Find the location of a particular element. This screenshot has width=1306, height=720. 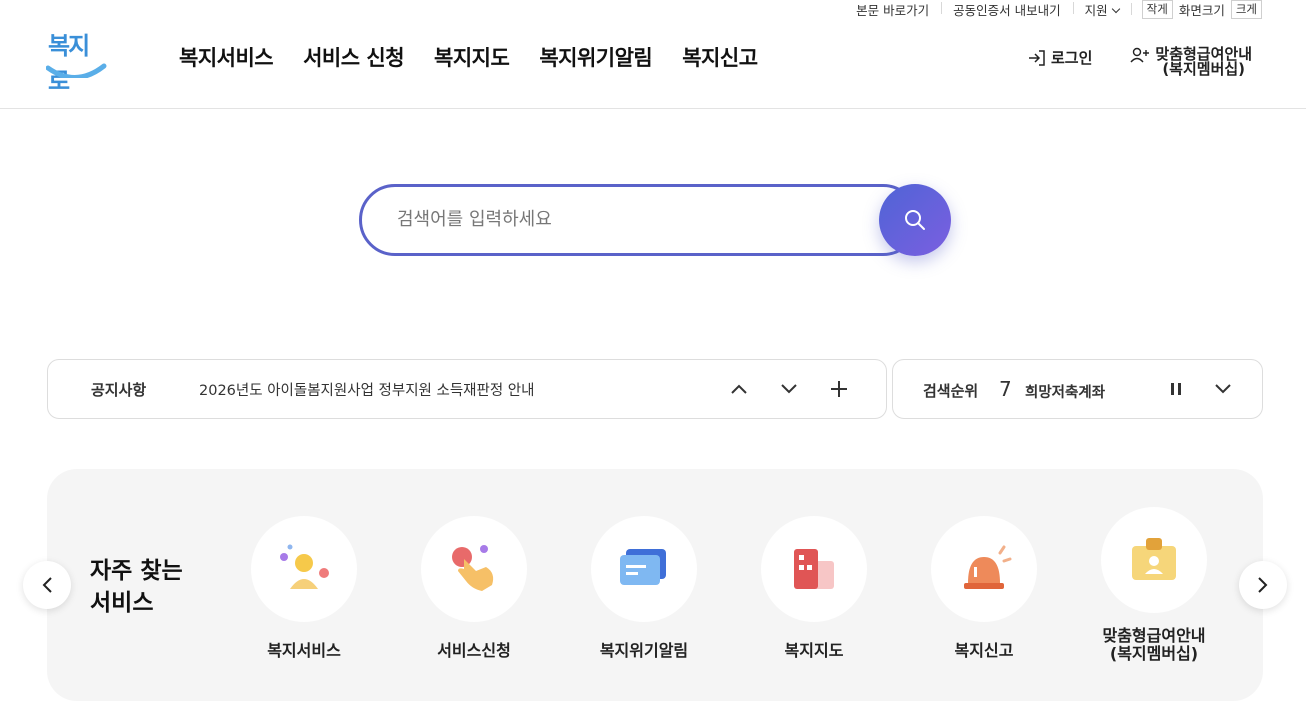

frequent-services-heading: 자주 찾는 서비스 is located at coordinates (145, 587).